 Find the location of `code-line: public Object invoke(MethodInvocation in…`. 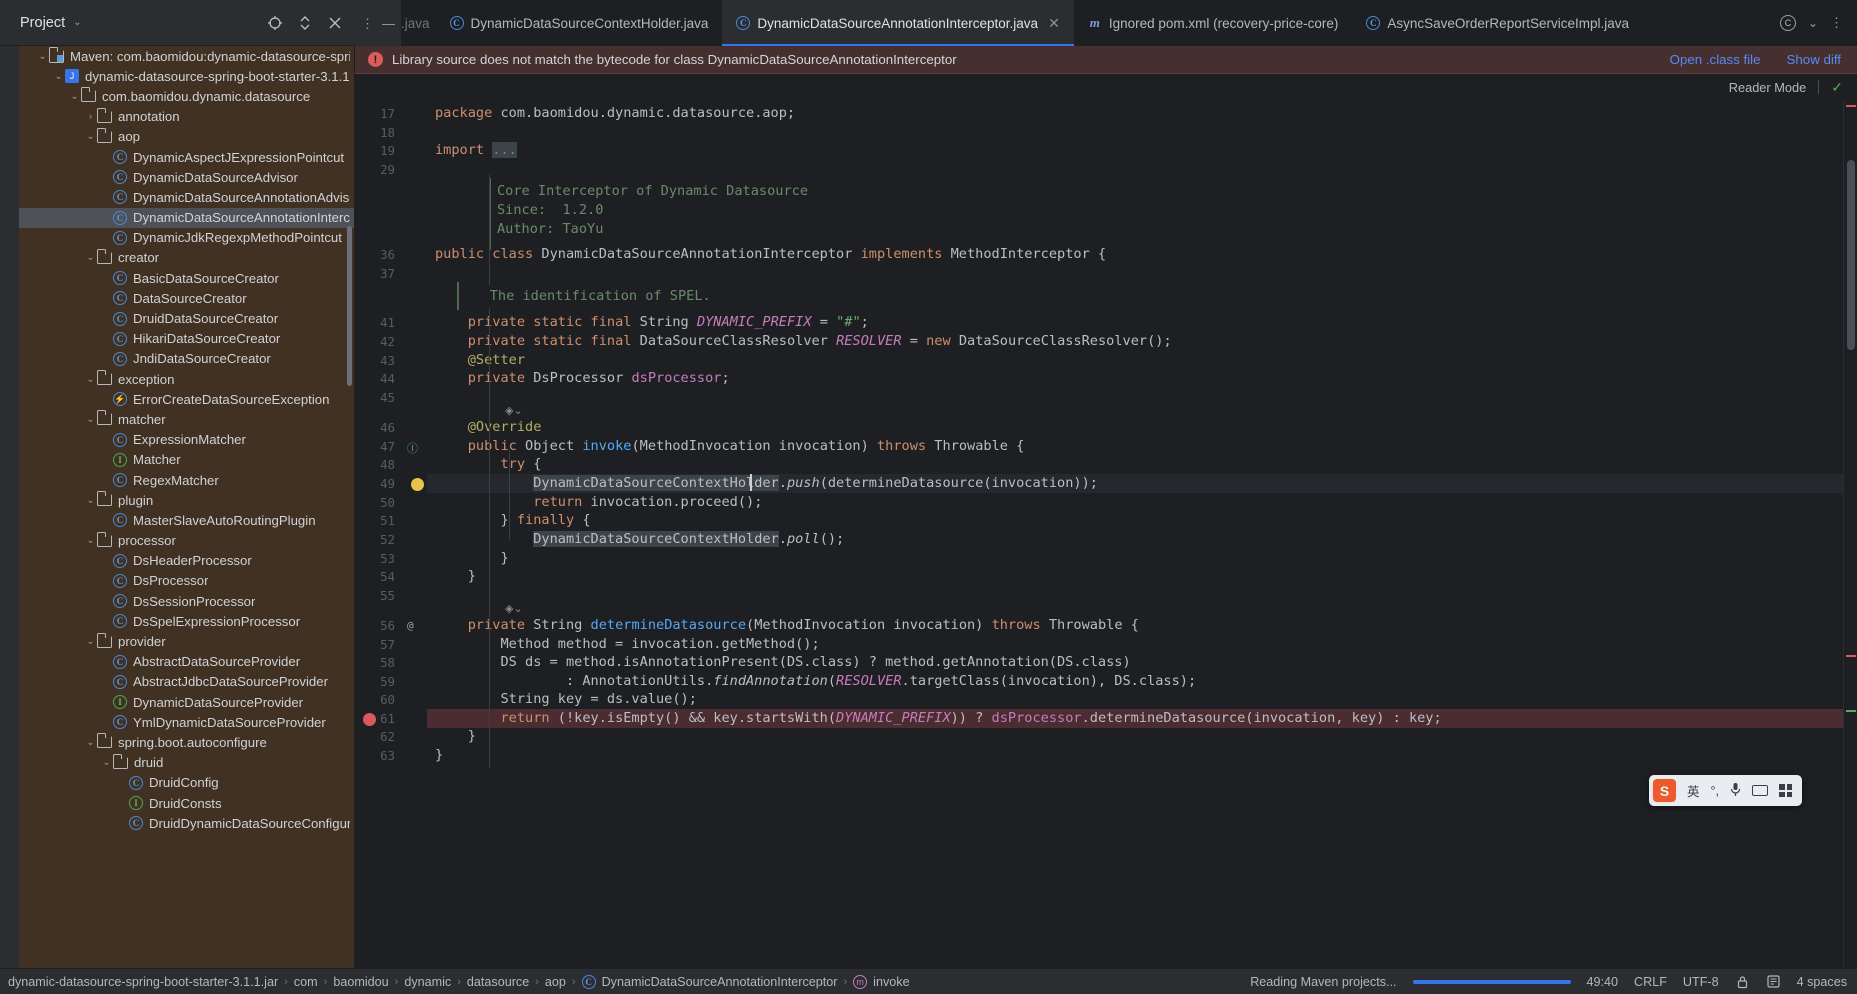

code-line: public Object invoke(MethodInvocation in… is located at coordinates (1135, 446).